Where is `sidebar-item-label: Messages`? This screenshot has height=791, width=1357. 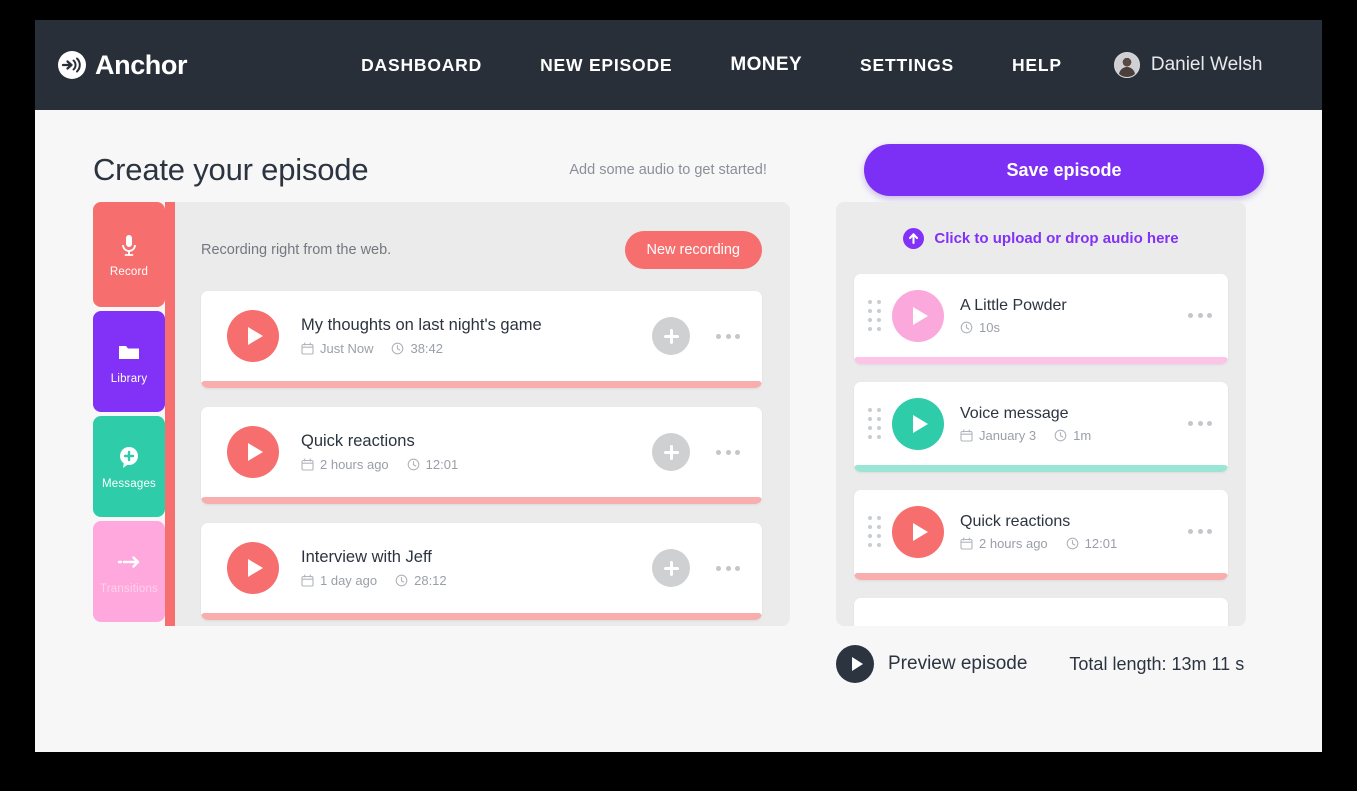
sidebar-item-label: Messages is located at coordinates (128, 484).